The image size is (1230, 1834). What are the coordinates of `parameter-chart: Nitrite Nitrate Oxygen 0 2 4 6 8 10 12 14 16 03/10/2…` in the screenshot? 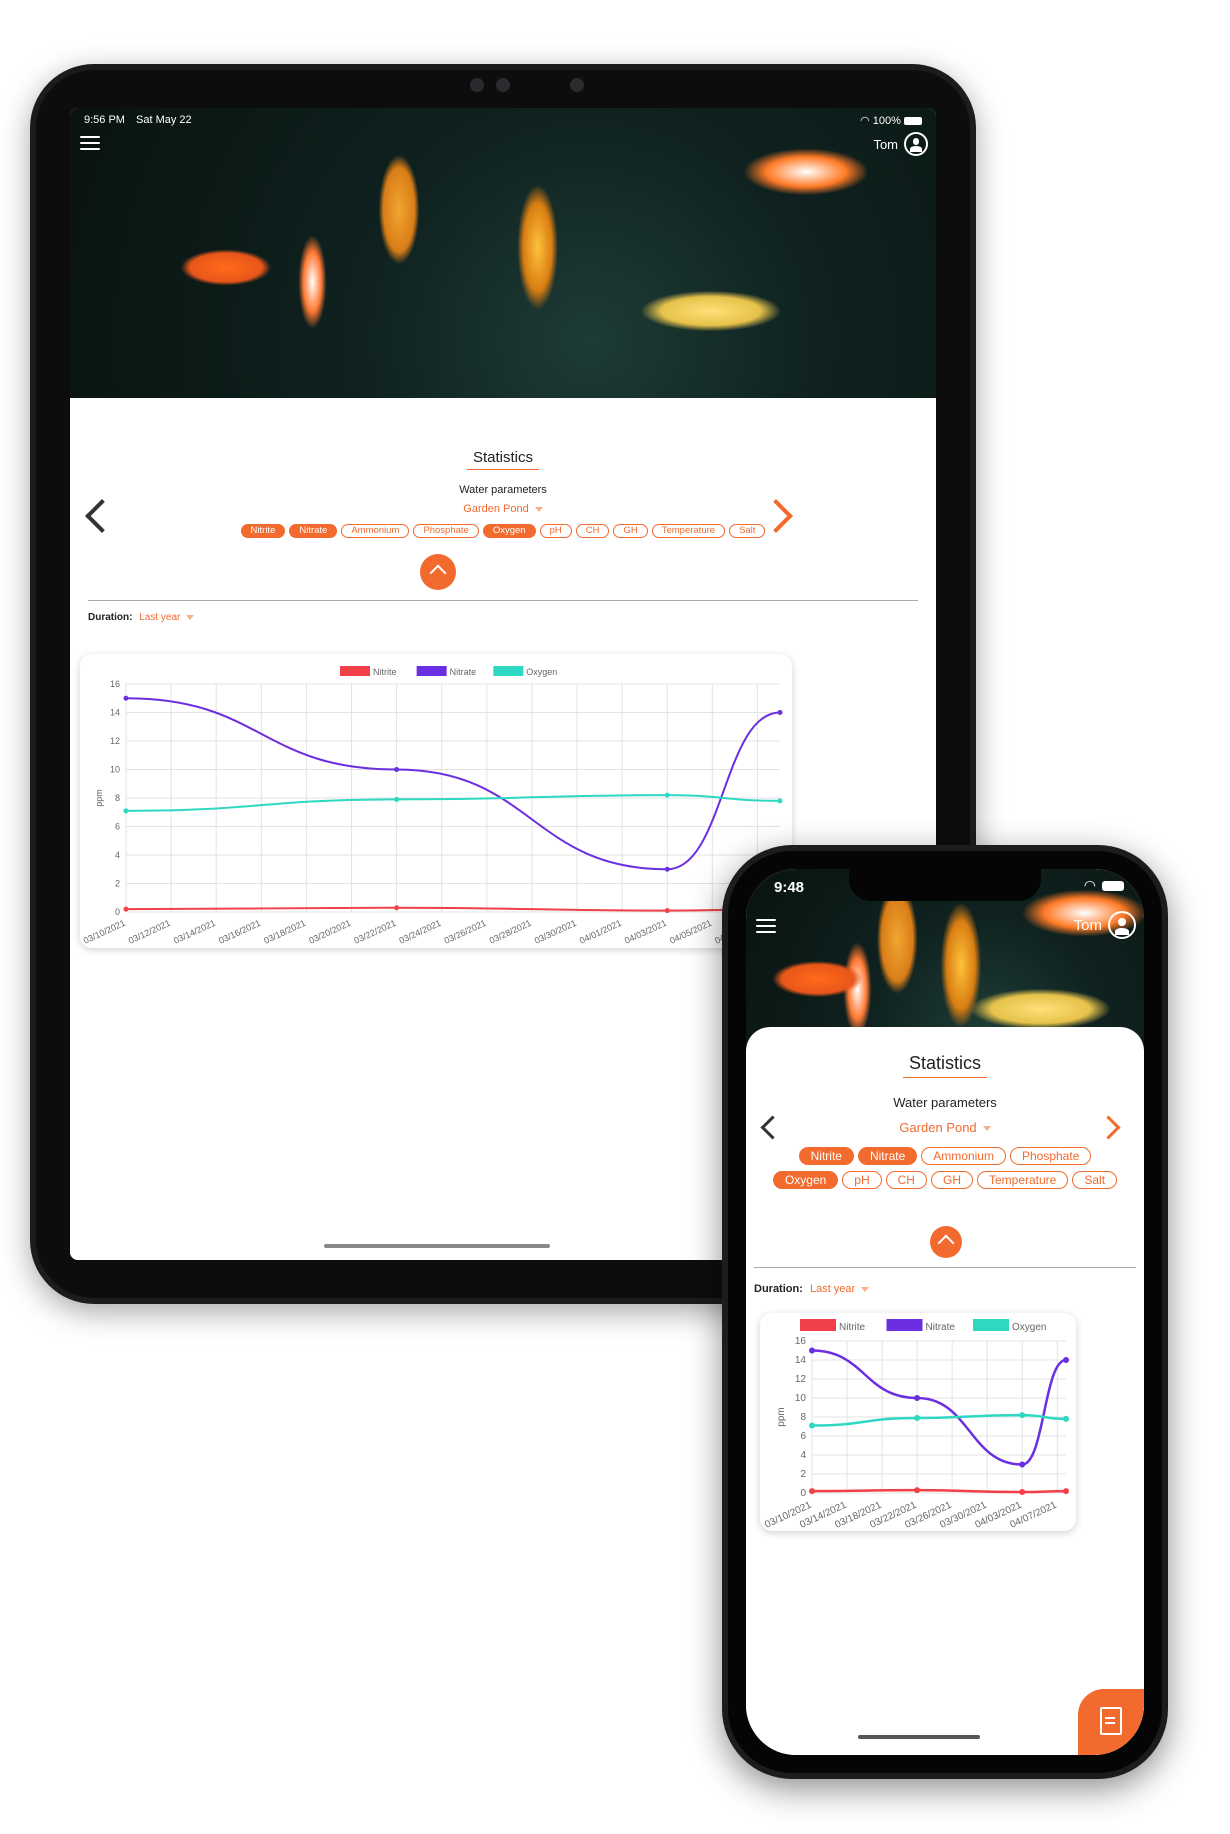 It's located at (436, 801).